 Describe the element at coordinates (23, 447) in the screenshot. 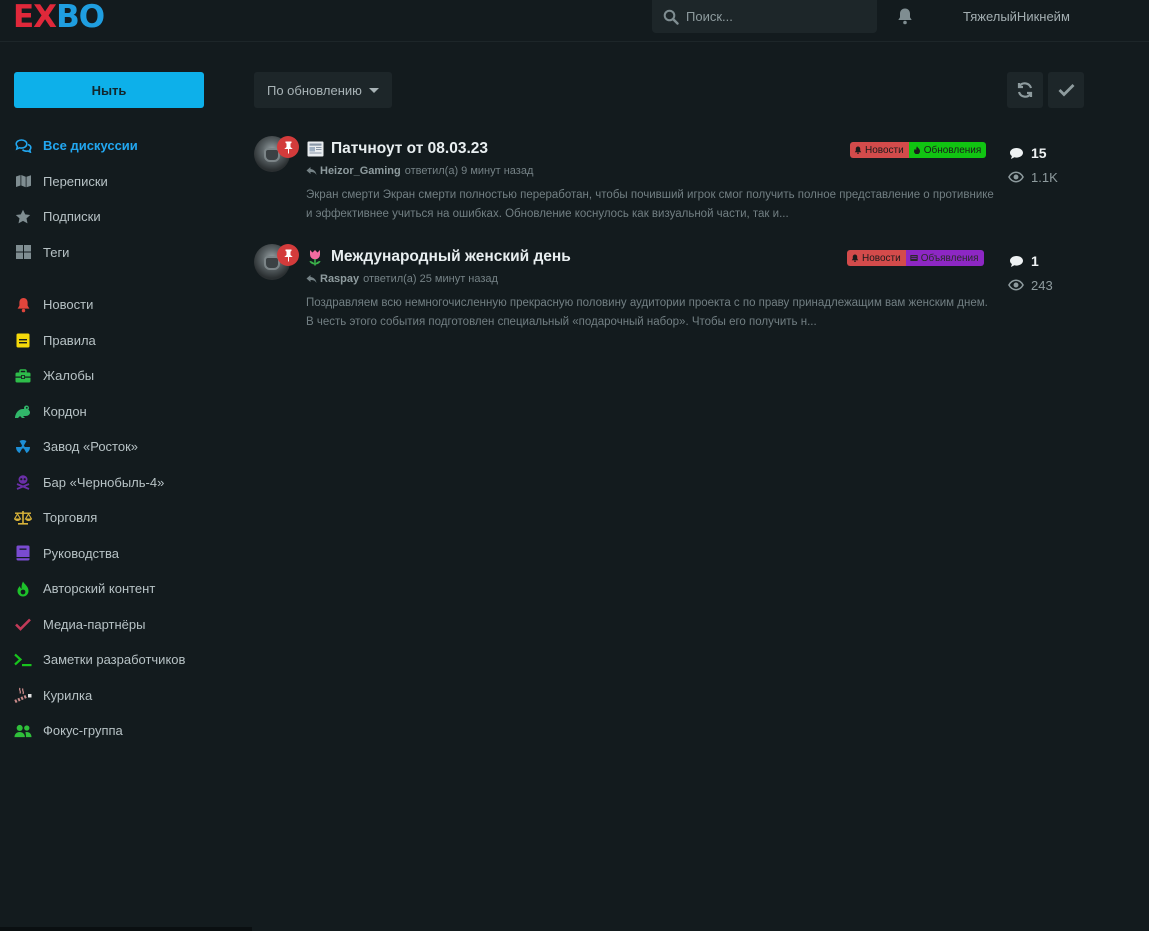

I see `radiation-icon` at that location.